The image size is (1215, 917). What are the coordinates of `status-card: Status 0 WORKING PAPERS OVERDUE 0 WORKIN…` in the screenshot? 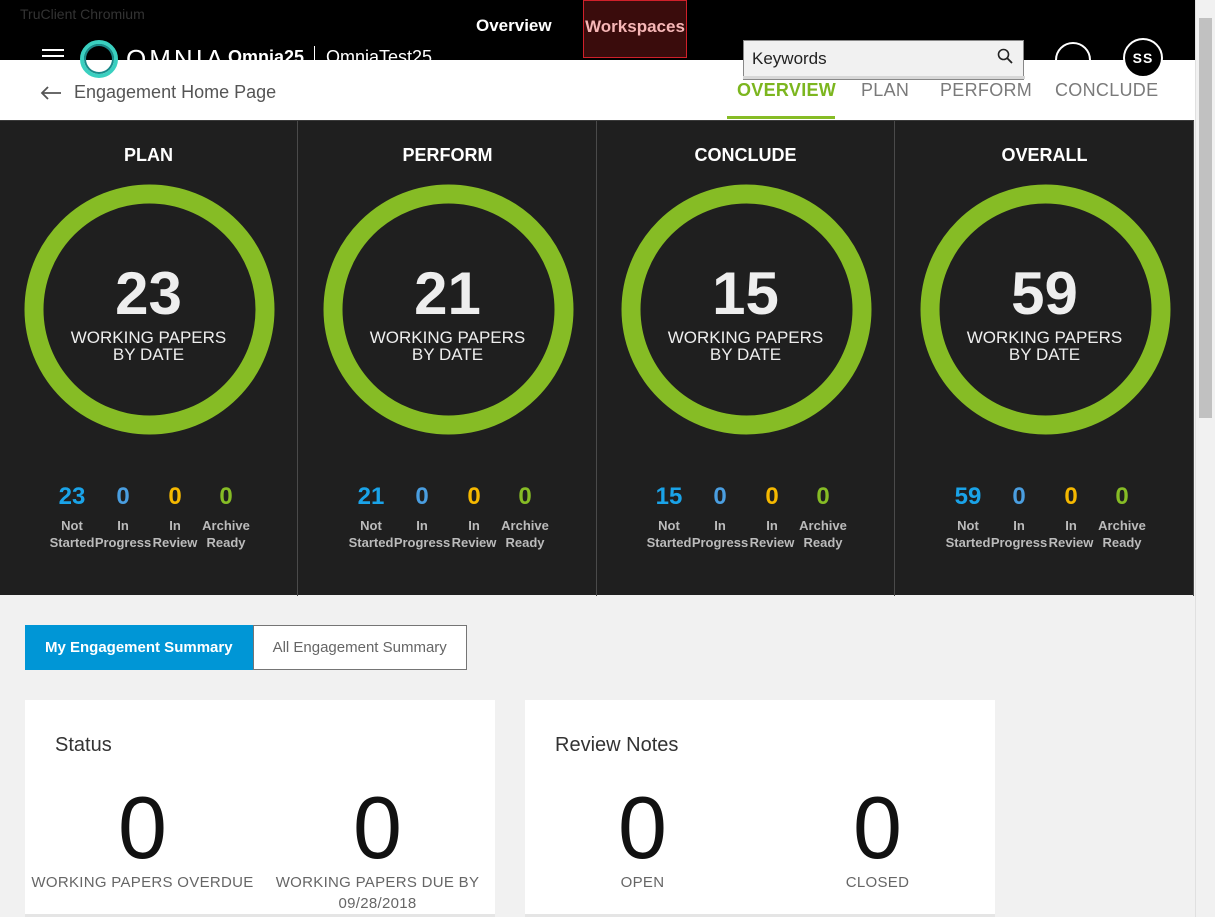 It's located at (260, 808).